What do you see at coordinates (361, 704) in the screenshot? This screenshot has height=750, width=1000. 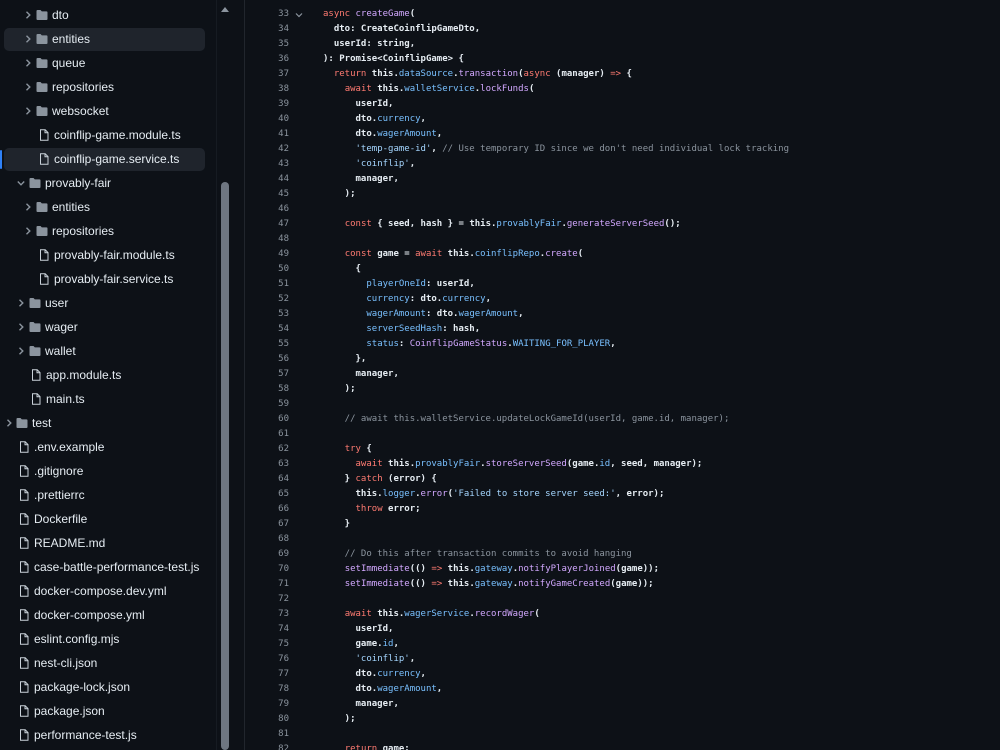 I see `code-text: manager,` at bounding box center [361, 704].